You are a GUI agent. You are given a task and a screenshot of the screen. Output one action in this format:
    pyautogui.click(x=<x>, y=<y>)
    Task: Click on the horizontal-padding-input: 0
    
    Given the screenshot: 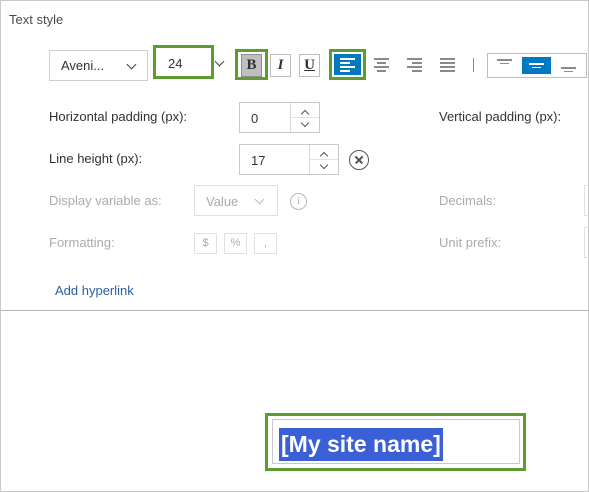 What is the action you would take?
    pyautogui.click(x=279, y=117)
    